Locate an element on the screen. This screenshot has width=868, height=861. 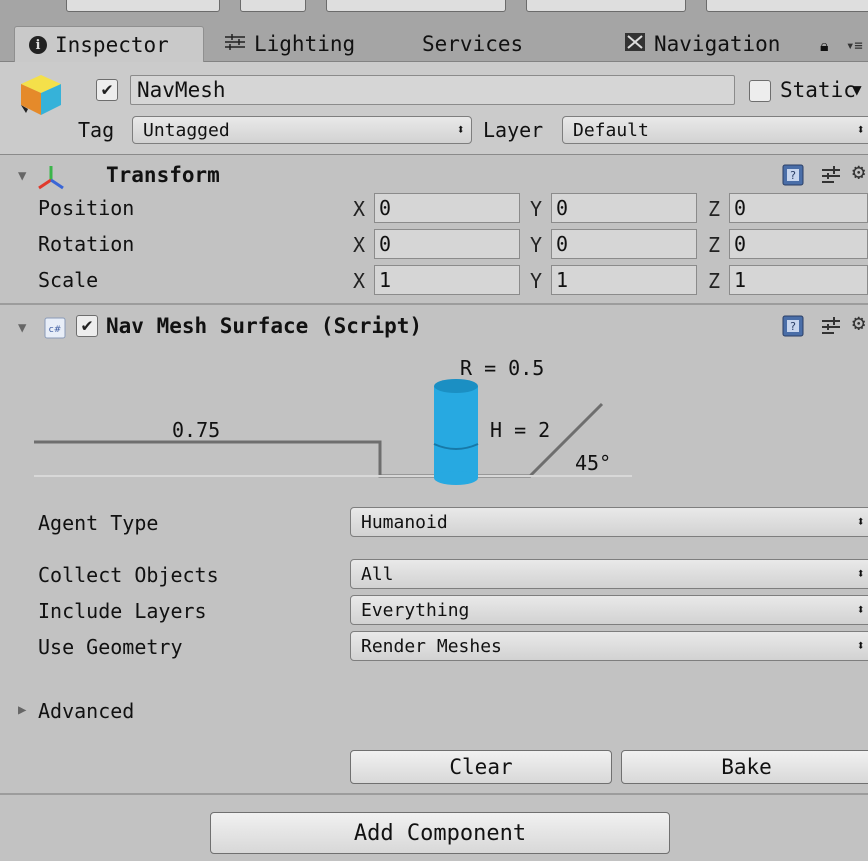
use-geometry-dropdown: Render Meshes ⬍ is located at coordinates (609, 646).